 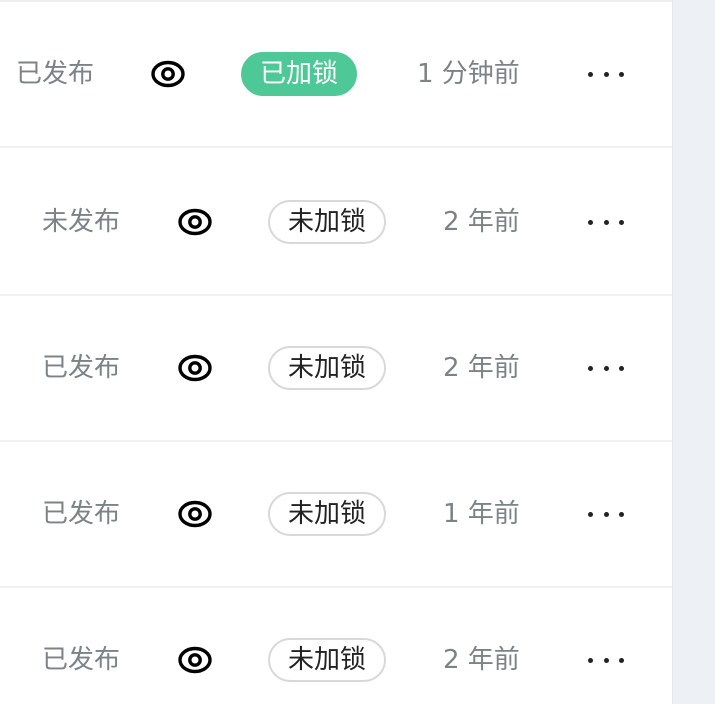 What do you see at coordinates (468, 74) in the screenshot?
I see `updated-time: 1 分钟前` at bounding box center [468, 74].